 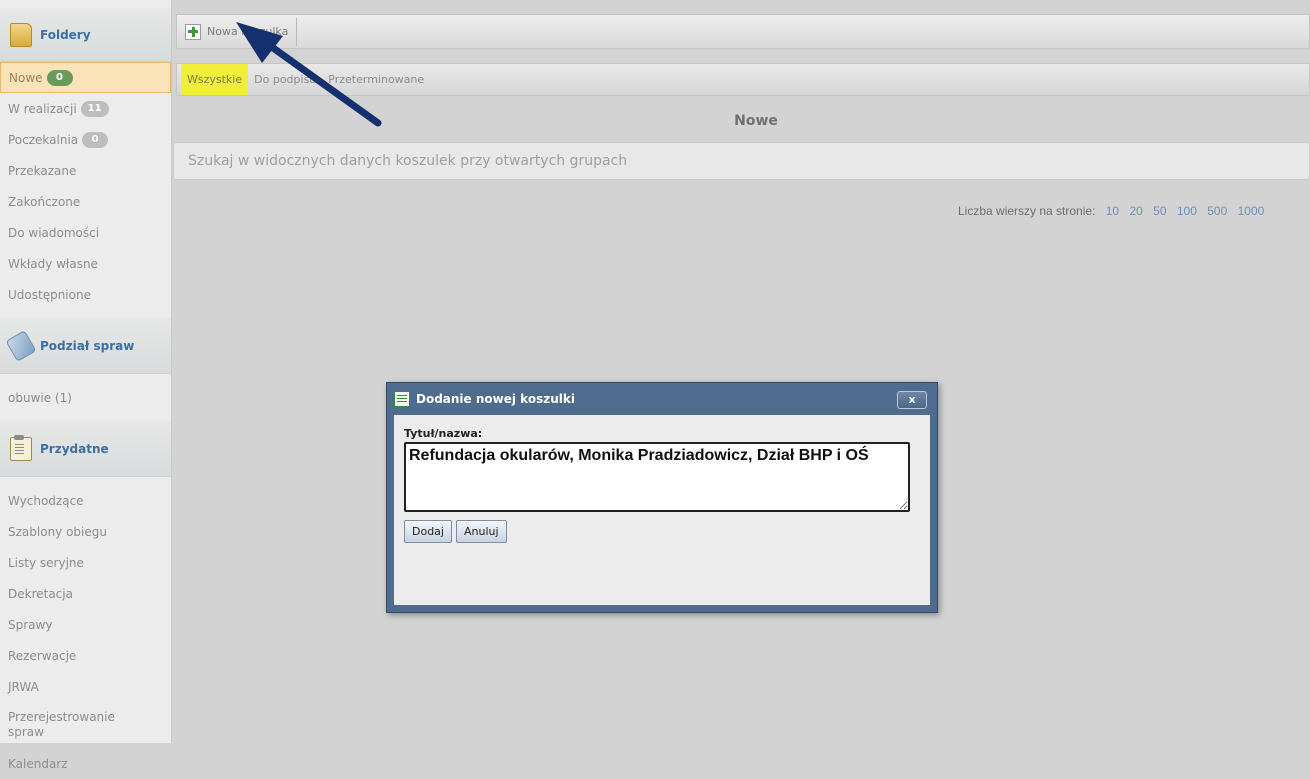 I want to click on sidebar-item-label: Przerejestrowanie spraw, so click(x=61, y=724).